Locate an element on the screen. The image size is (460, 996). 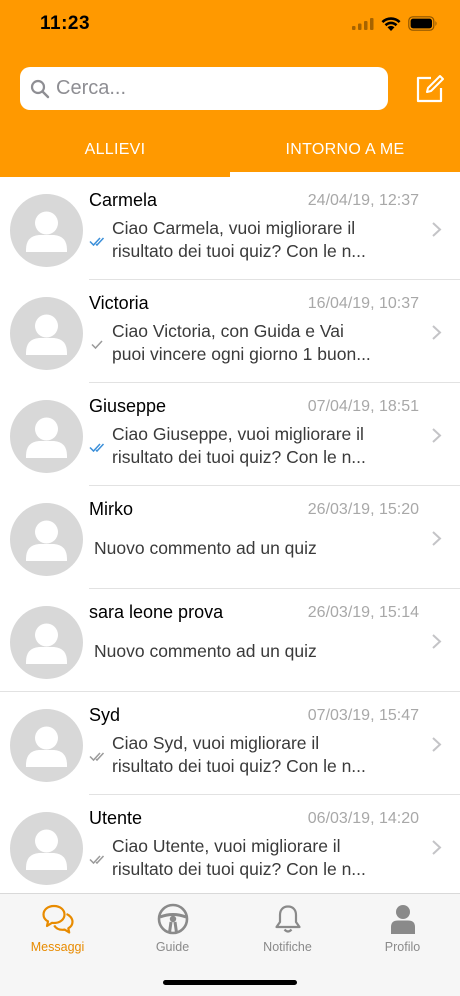
tab-intorno-a-me: INTORNO A ME is located at coordinates (345, 153).